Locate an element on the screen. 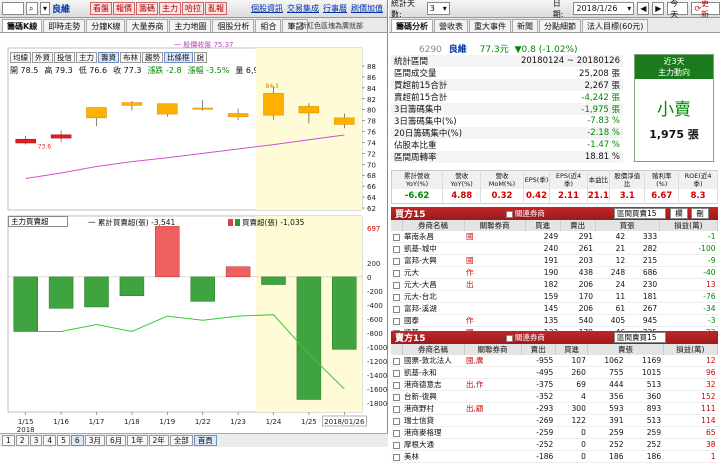 The width and height of the screenshot is (720, 463). metric-header: 殖利率(%) is located at coordinates (662, 179).